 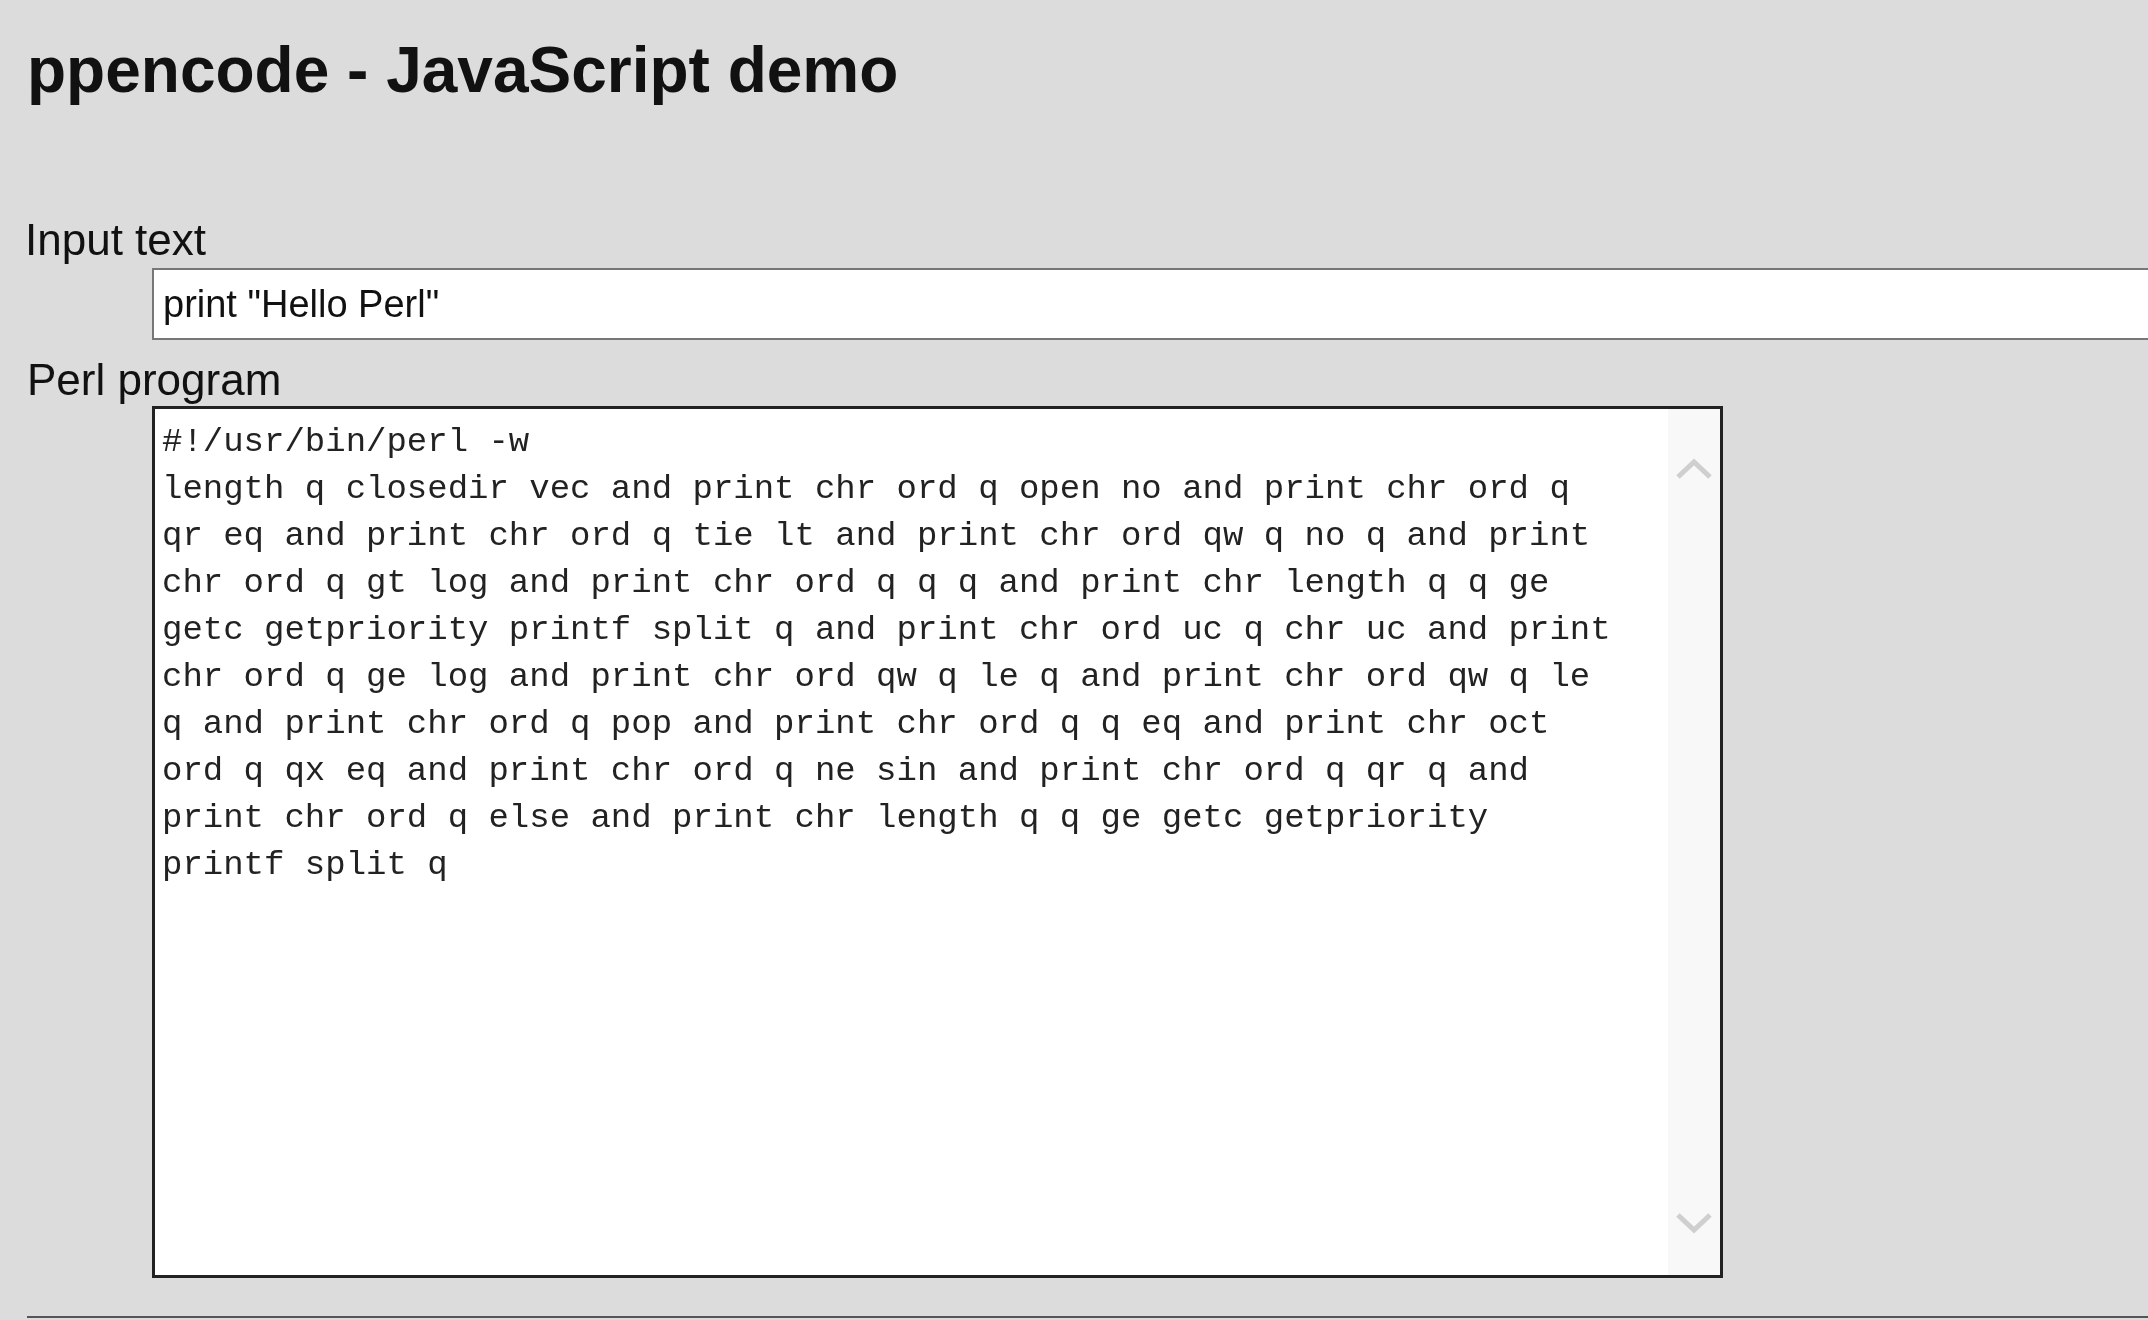 I want to click on page-title: ppencode - JavaScript demo, so click(x=463, y=70).